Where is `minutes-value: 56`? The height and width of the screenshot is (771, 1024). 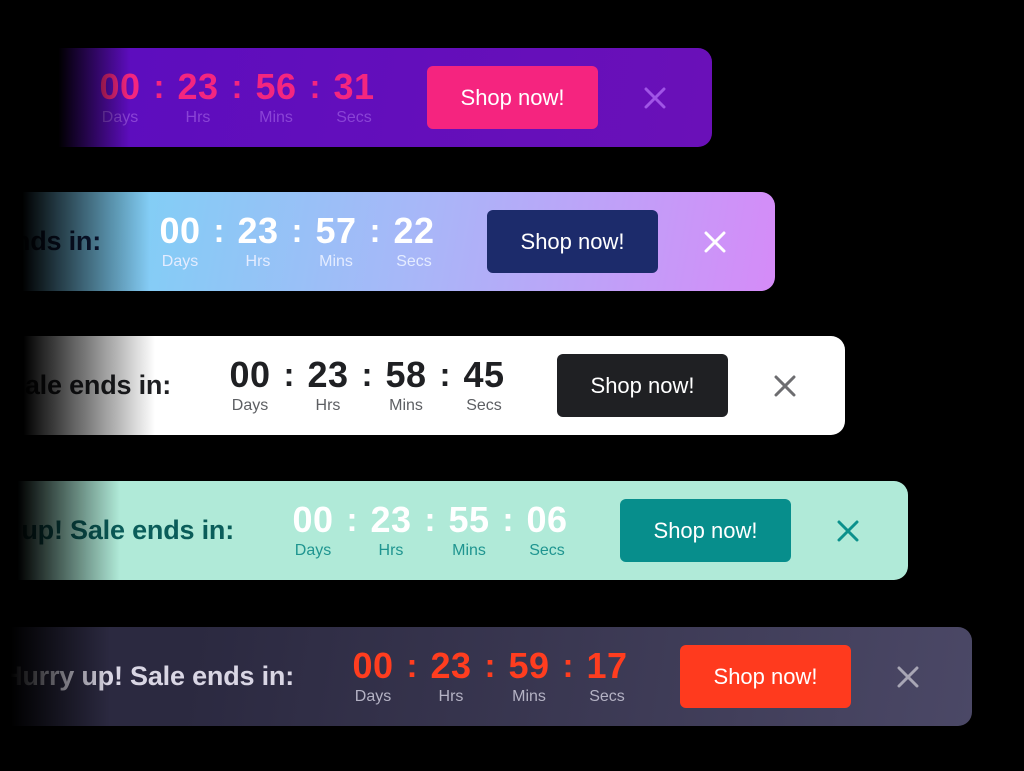 minutes-value: 56 is located at coordinates (276, 86).